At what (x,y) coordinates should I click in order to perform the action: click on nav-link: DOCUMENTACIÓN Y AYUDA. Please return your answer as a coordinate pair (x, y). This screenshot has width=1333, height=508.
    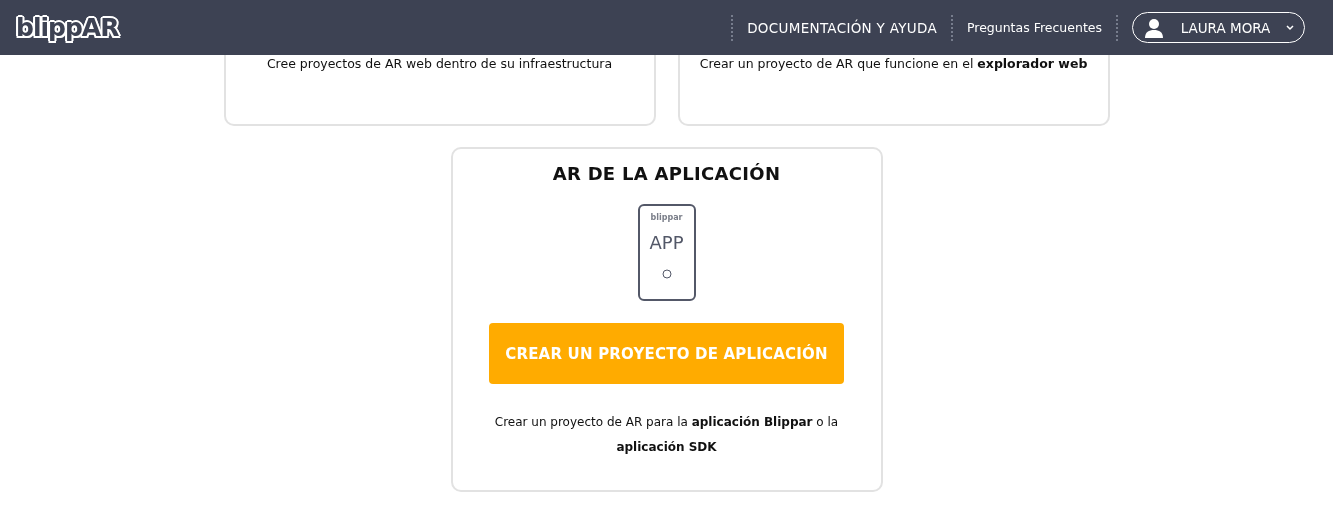
    Looking at the image, I should click on (842, 27).